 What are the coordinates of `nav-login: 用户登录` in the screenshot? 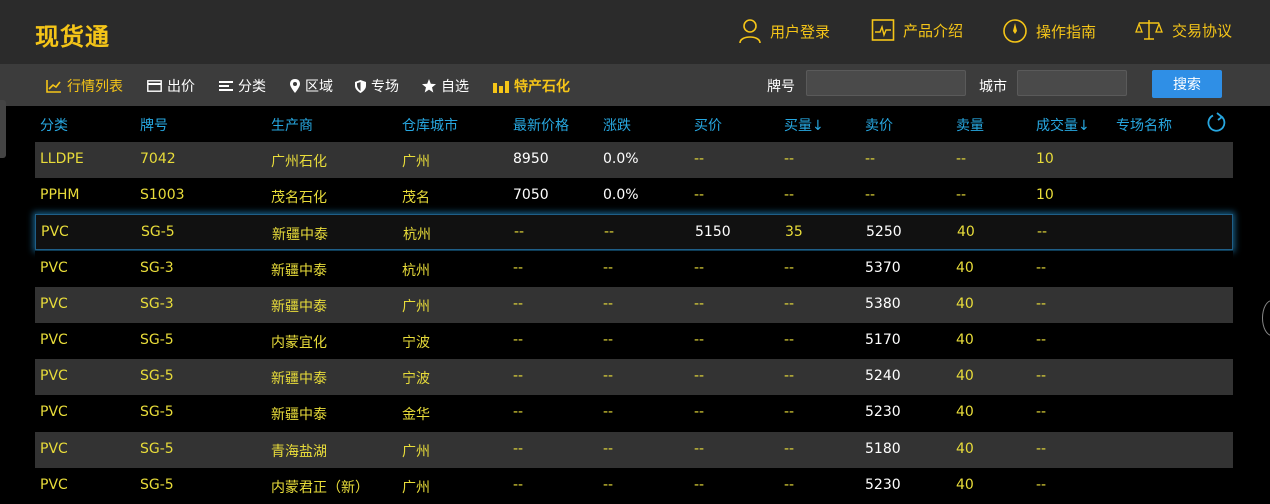 It's located at (784, 31).